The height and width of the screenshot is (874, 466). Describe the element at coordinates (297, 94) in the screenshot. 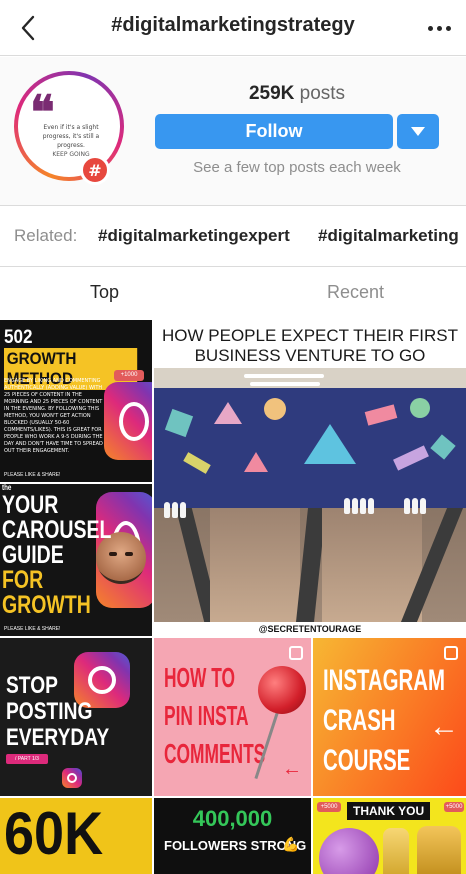

I see `posts-count: 259K posts` at that location.